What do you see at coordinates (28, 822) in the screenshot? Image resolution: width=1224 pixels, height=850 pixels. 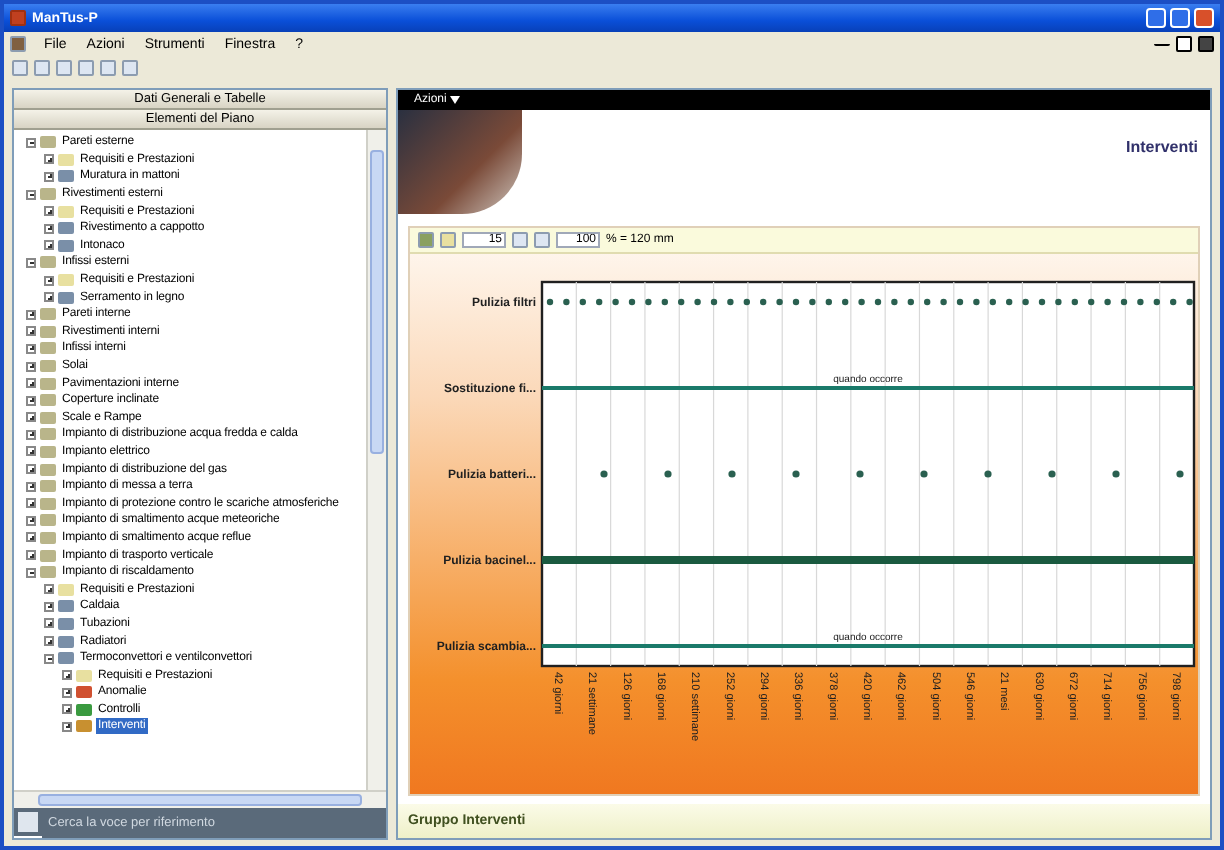 I see `search-icon` at bounding box center [28, 822].